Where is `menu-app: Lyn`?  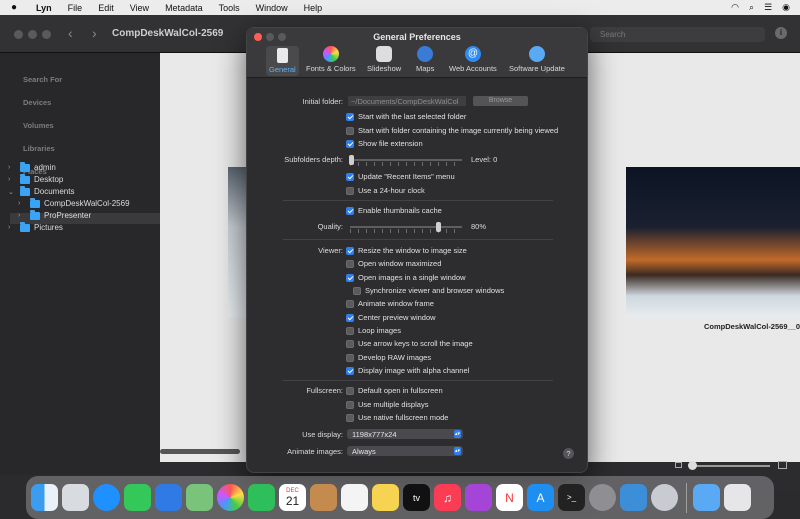
menu-app: Lyn is located at coordinates (44, 8).